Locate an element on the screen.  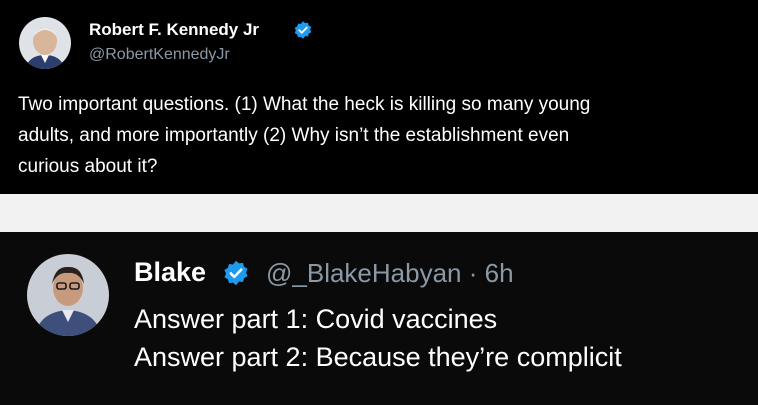
reply-author-name: Blake is located at coordinates (170, 272).